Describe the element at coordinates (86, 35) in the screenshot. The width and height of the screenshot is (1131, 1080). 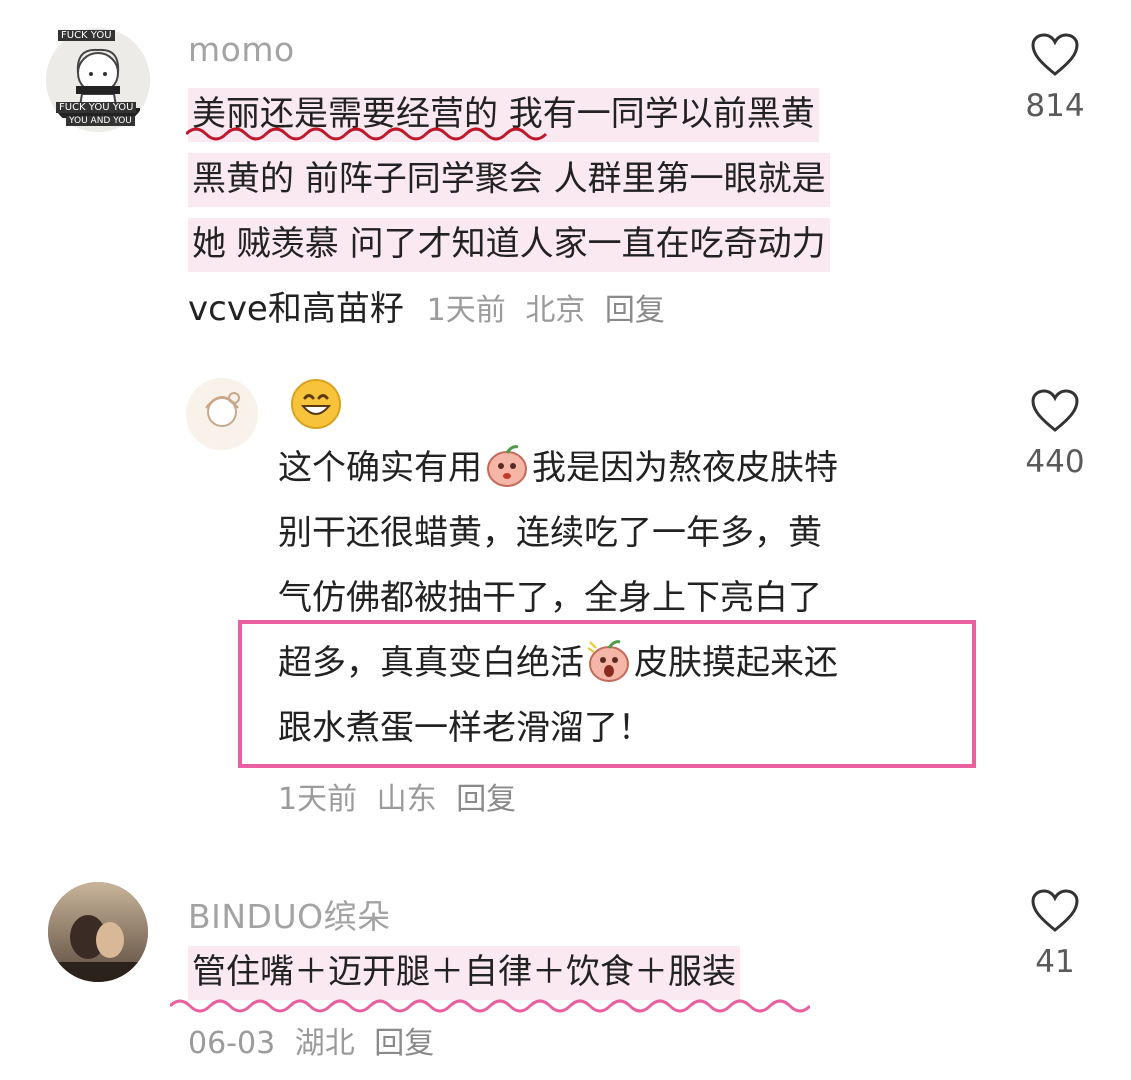
I see `avatar-caption: FUCK YOU` at that location.